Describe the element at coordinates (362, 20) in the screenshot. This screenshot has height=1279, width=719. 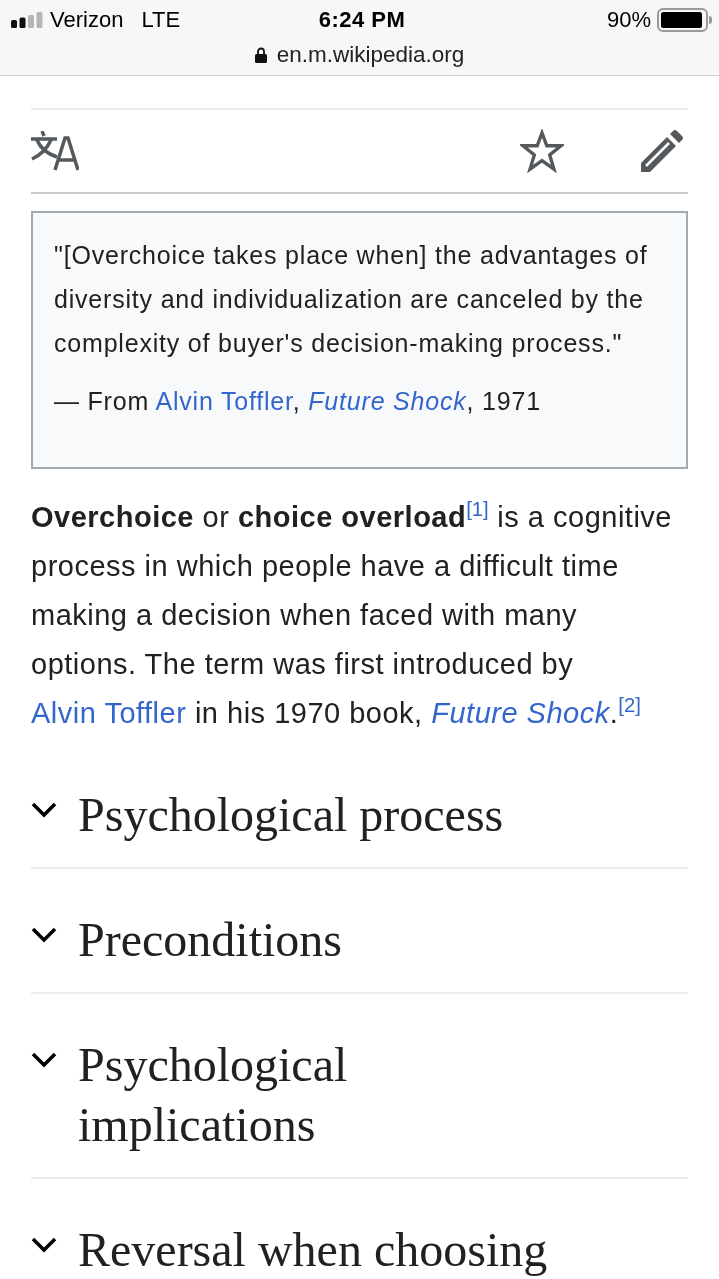
I see `status-time: 6:24 PM` at that location.